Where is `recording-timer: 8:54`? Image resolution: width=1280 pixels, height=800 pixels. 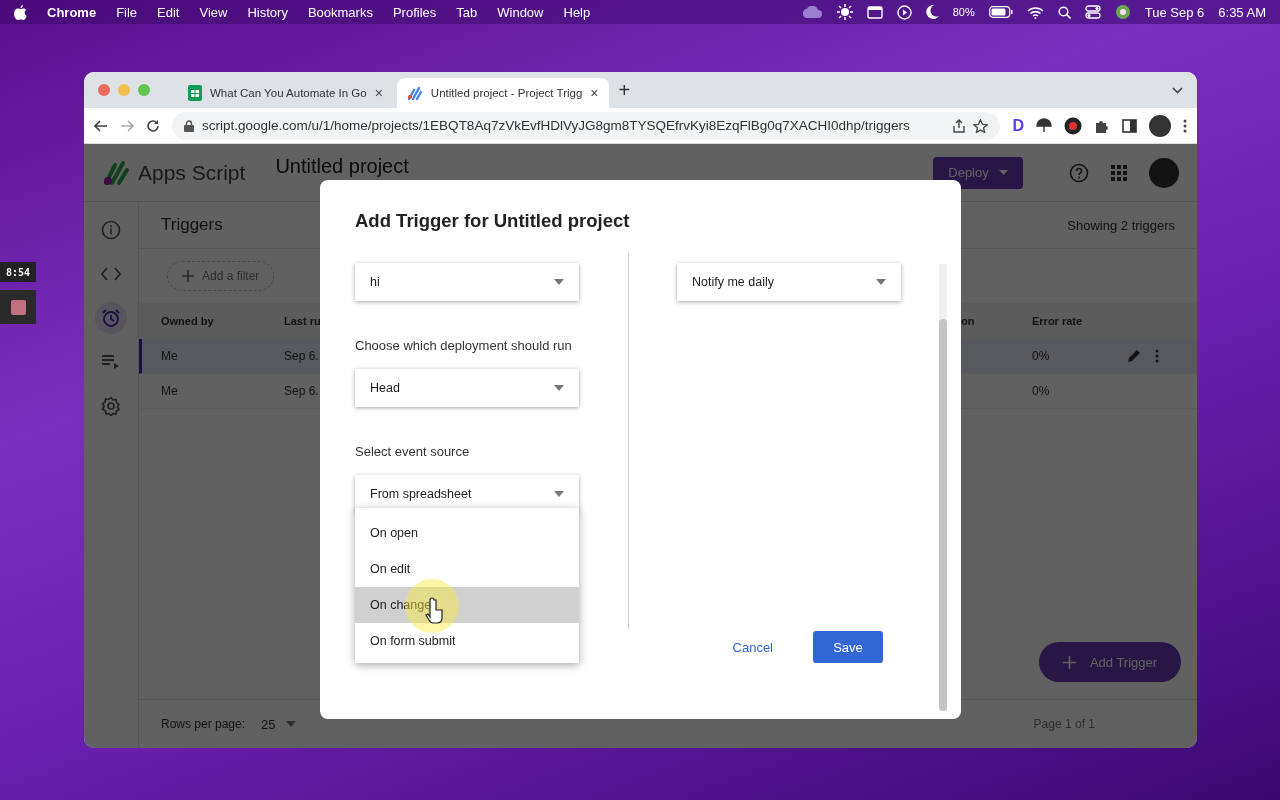 recording-timer: 8:54 is located at coordinates (18, 272).